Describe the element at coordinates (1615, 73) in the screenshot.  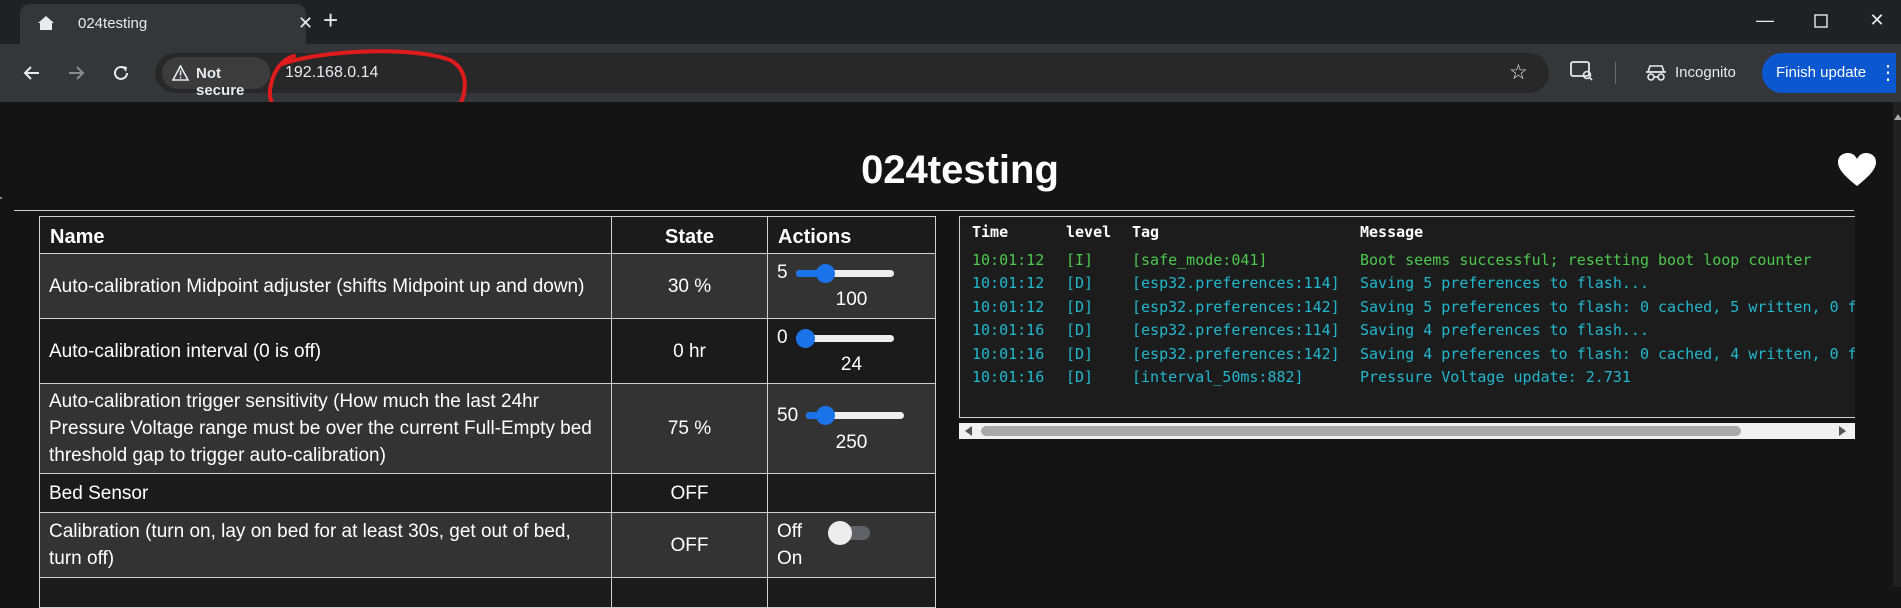
I see `toolbar-divider` at that location.